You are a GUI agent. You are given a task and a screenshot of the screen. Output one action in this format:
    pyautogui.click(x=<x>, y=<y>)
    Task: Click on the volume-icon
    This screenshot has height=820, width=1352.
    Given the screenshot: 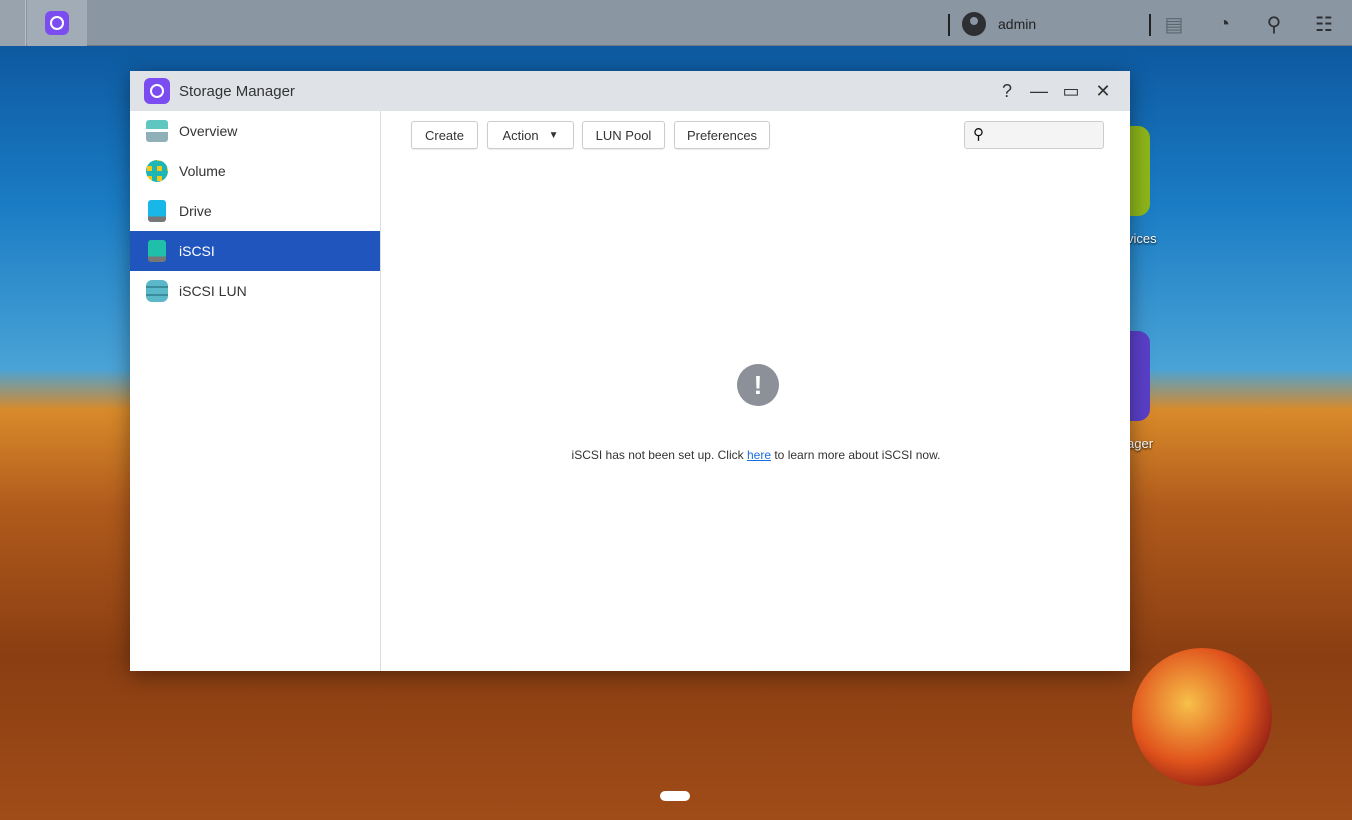 What is the action you would take?
    pyautogui.click(x=157, y=171)
    